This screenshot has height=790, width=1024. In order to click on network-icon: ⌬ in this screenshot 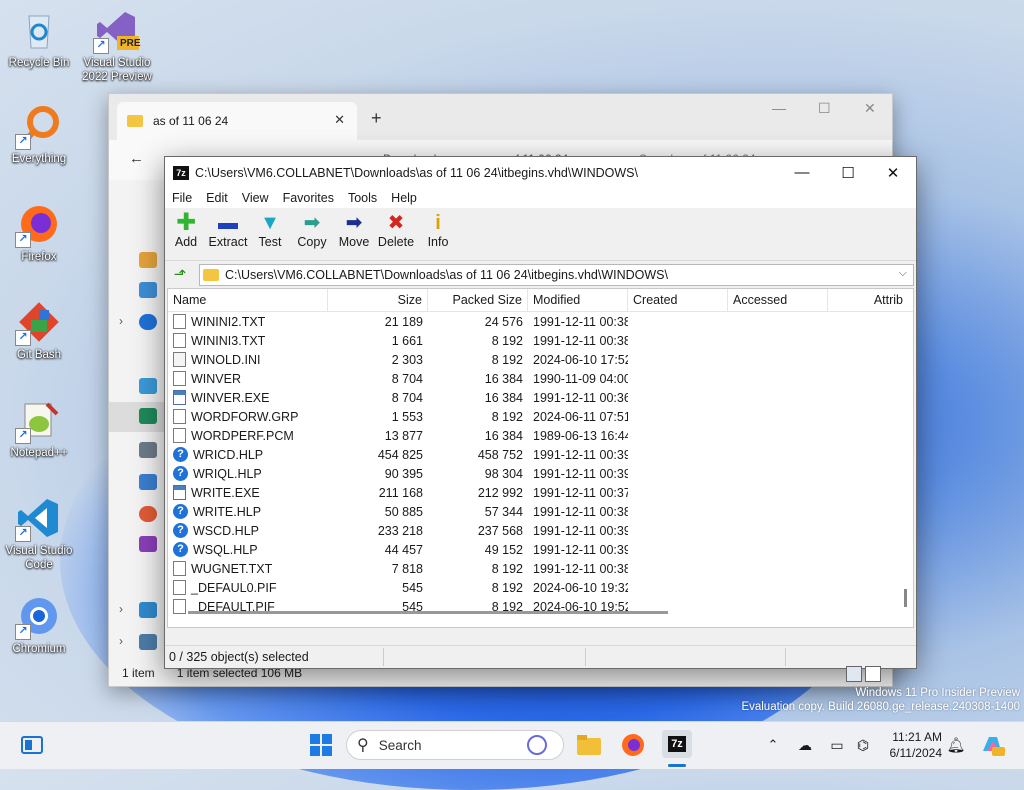, I will do `click(863, 745)`.